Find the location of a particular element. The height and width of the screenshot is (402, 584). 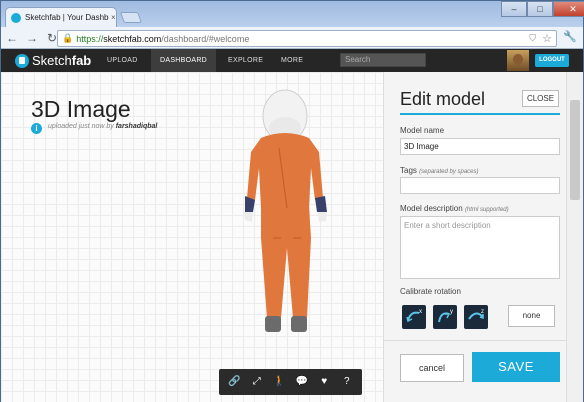

calibrate-rotation-label: Calibrate rotation is located at coordinates (430, 291).